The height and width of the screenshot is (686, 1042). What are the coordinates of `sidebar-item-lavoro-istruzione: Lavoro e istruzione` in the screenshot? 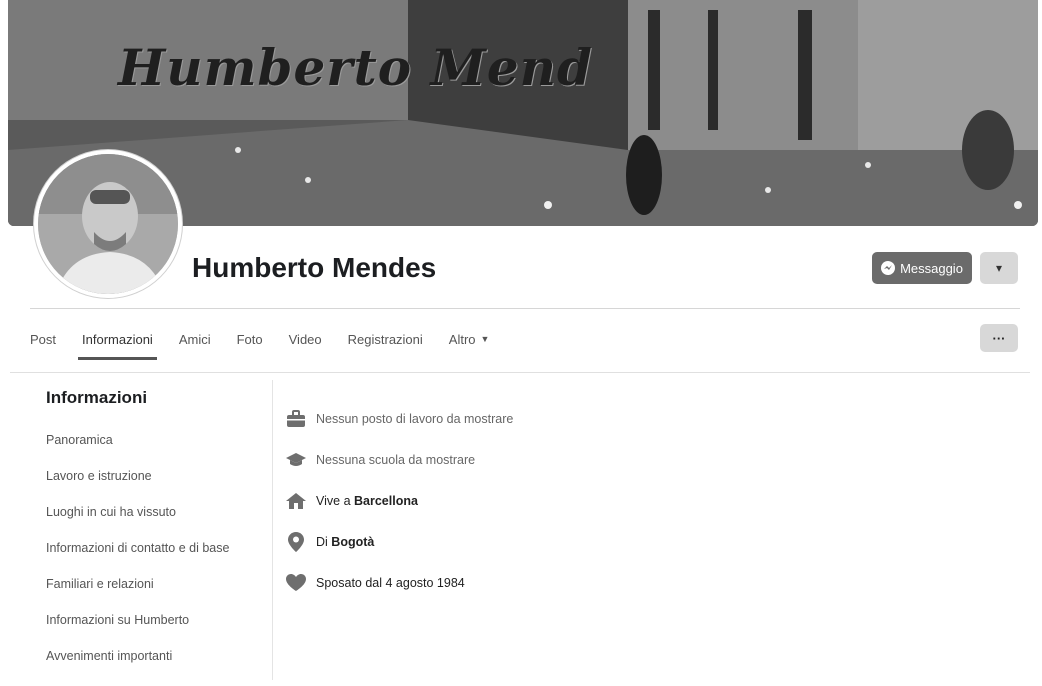 It's located at (156, 476).